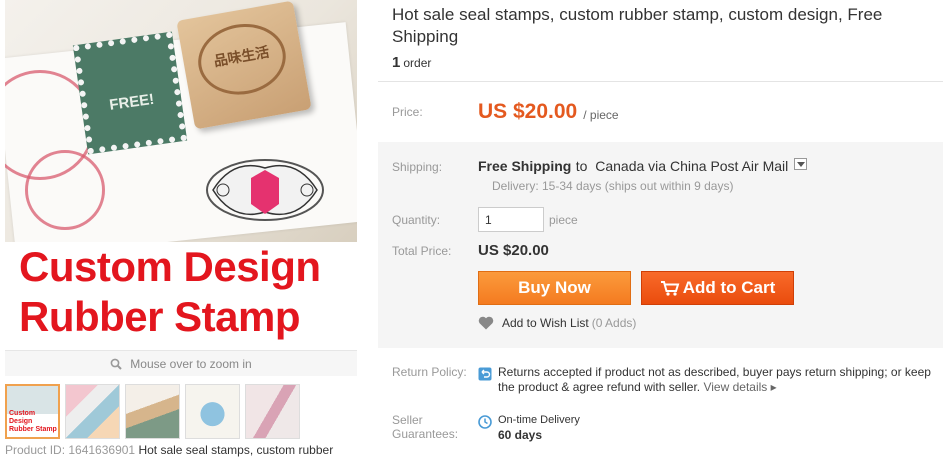 This screenshot has height=472, width=943. I want to click on zoom-hint-bar: Mouse over to zoom in, so click(181, 363).